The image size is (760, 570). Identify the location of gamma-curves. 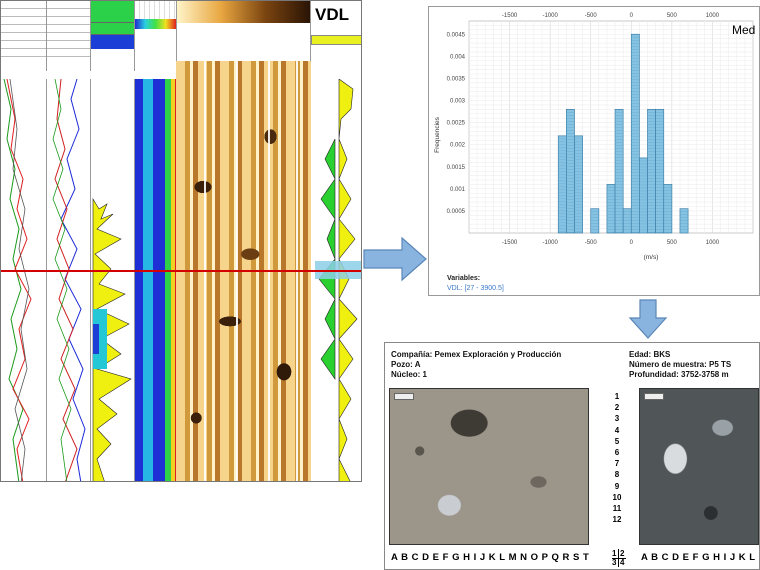
(69, 280).